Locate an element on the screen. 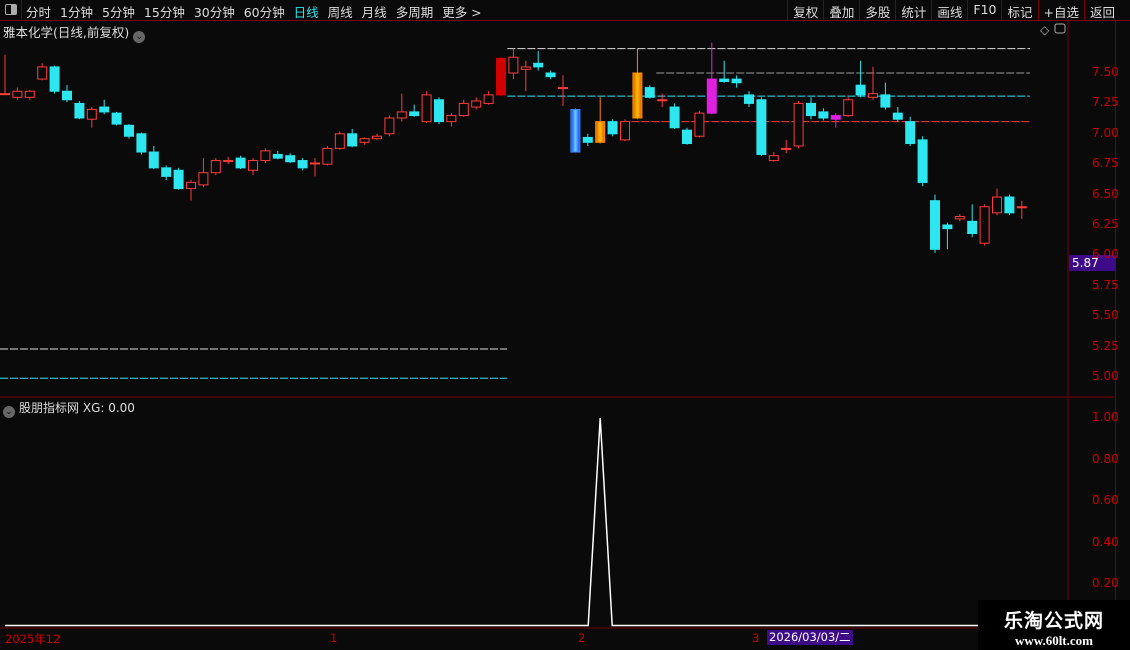 This screenshot has width=1130, height=650. price-tick: 6.00 is located at coordinates (1105, 254).